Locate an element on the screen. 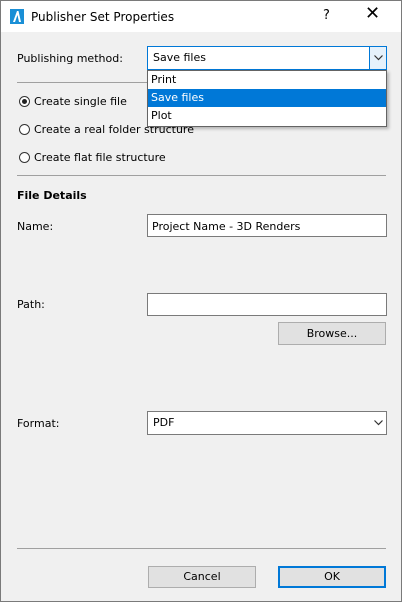 The image size is (402, 602). format-value: PDF is located at coordinates (164, 422).